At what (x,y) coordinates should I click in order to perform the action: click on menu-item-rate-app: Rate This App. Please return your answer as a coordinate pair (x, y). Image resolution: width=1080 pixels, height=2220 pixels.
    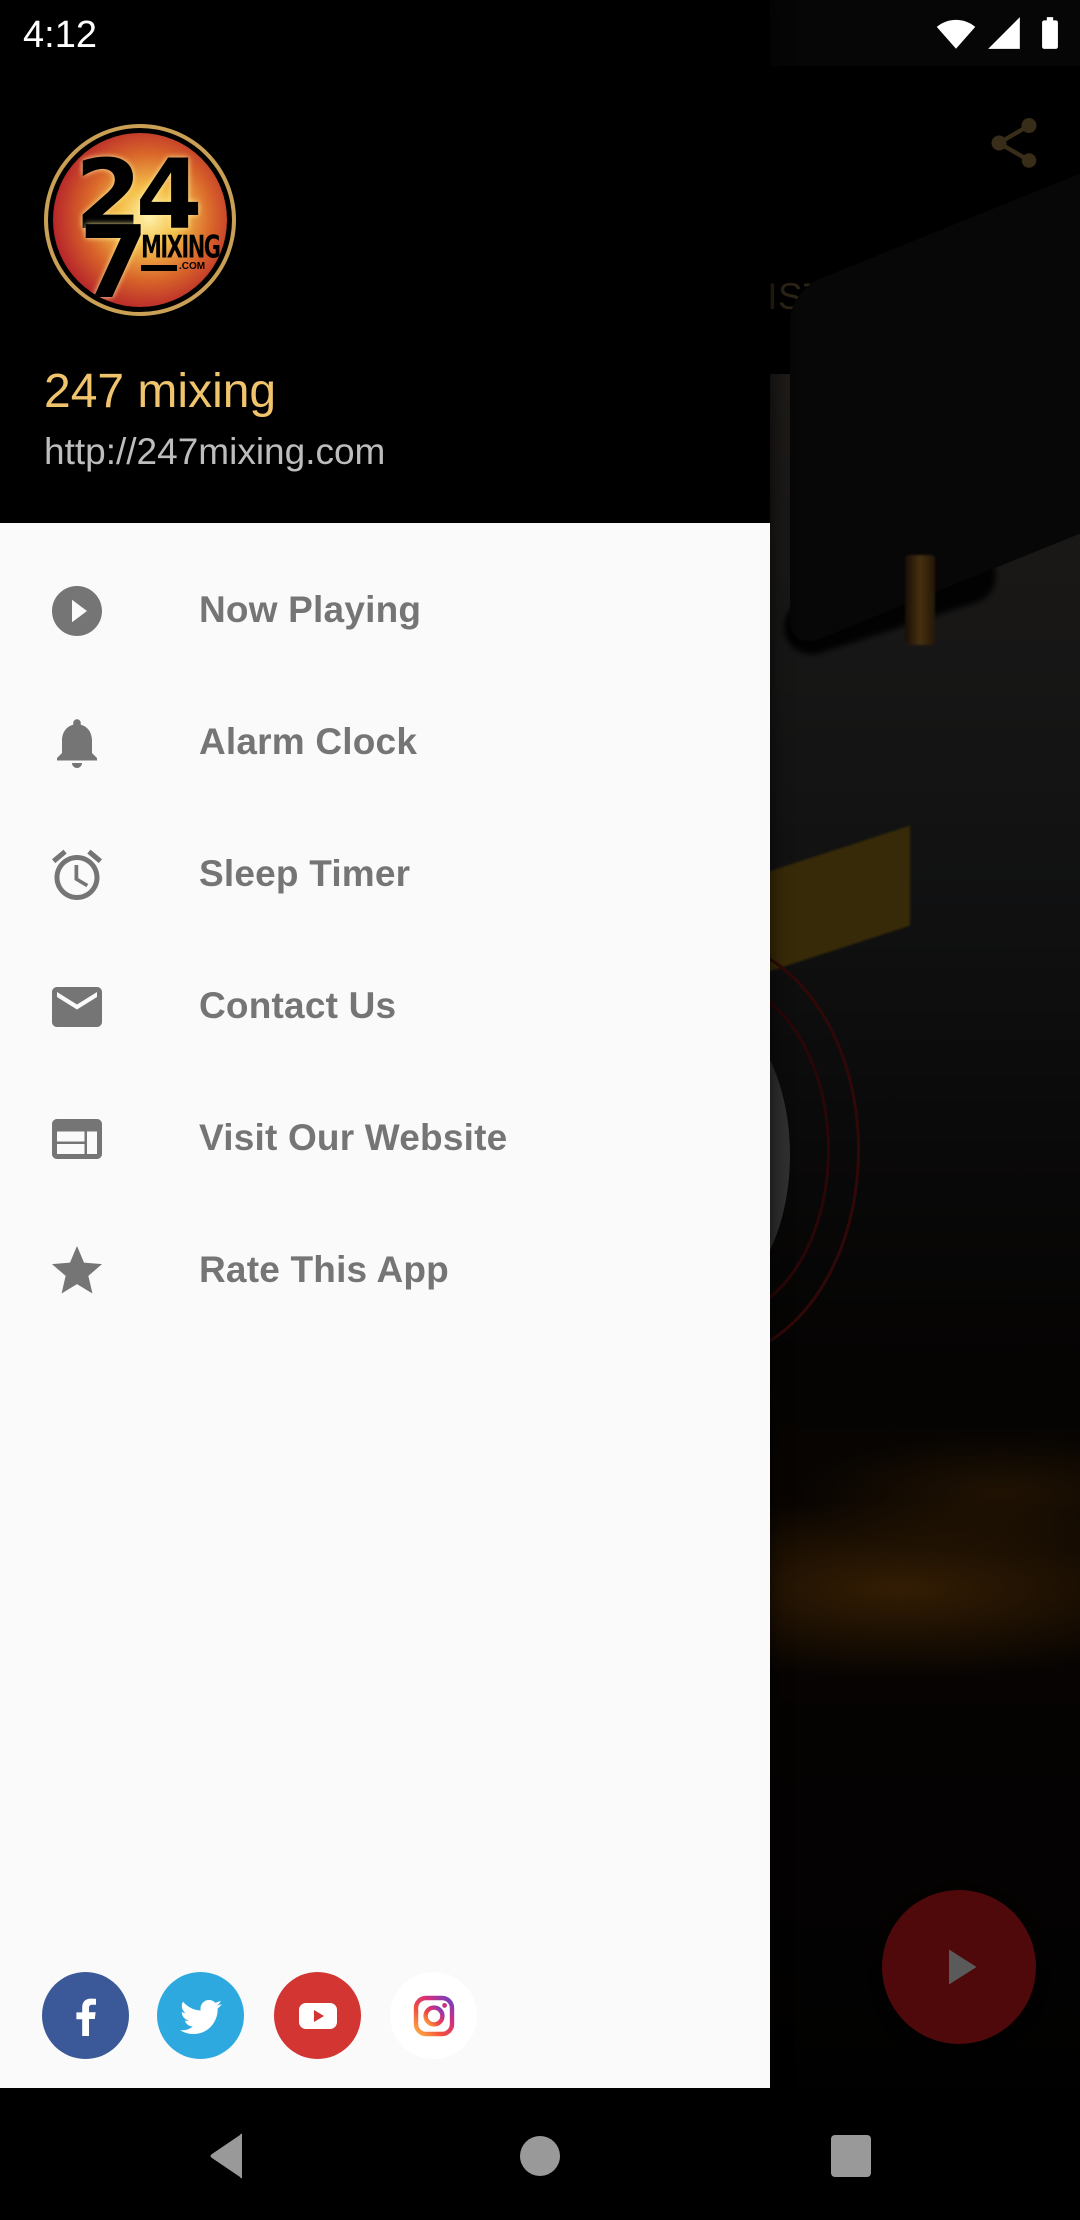
    Looking at the image, I should click on (385, 1271).